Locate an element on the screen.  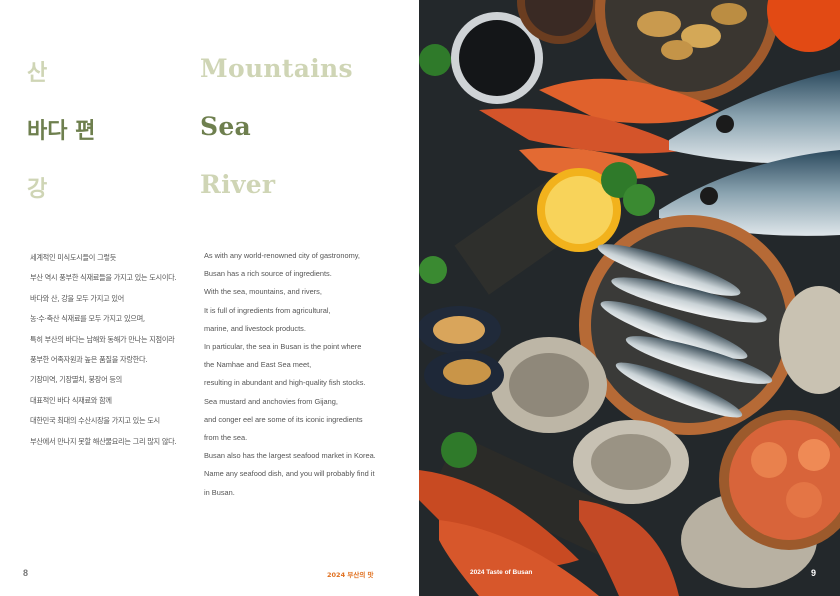
body-ko-line: 세계적인 미식도시들이 그렇듯 is located at coordinates (73, 257).